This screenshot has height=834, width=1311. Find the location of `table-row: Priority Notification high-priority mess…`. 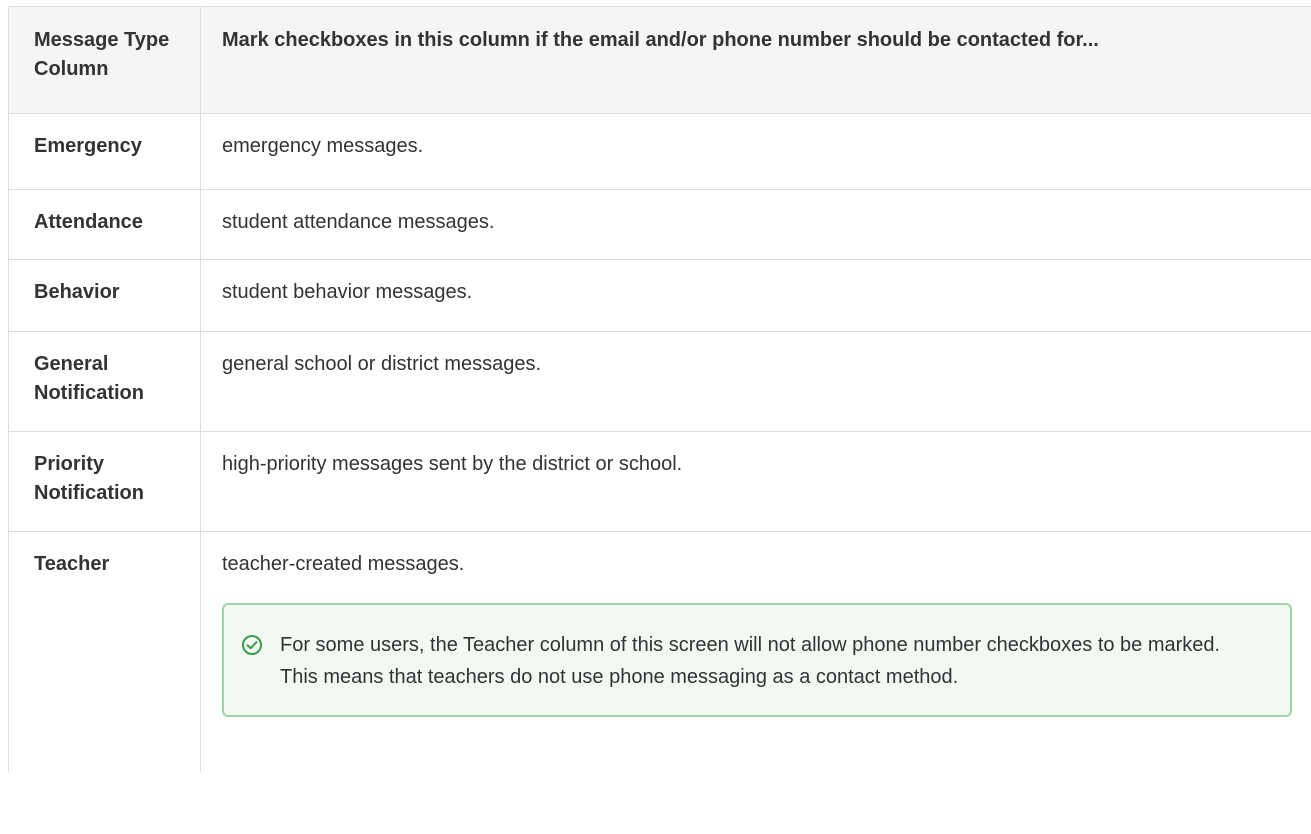

table-row: Priority Notification high-priority mess… is located at coordinates (659, 481).